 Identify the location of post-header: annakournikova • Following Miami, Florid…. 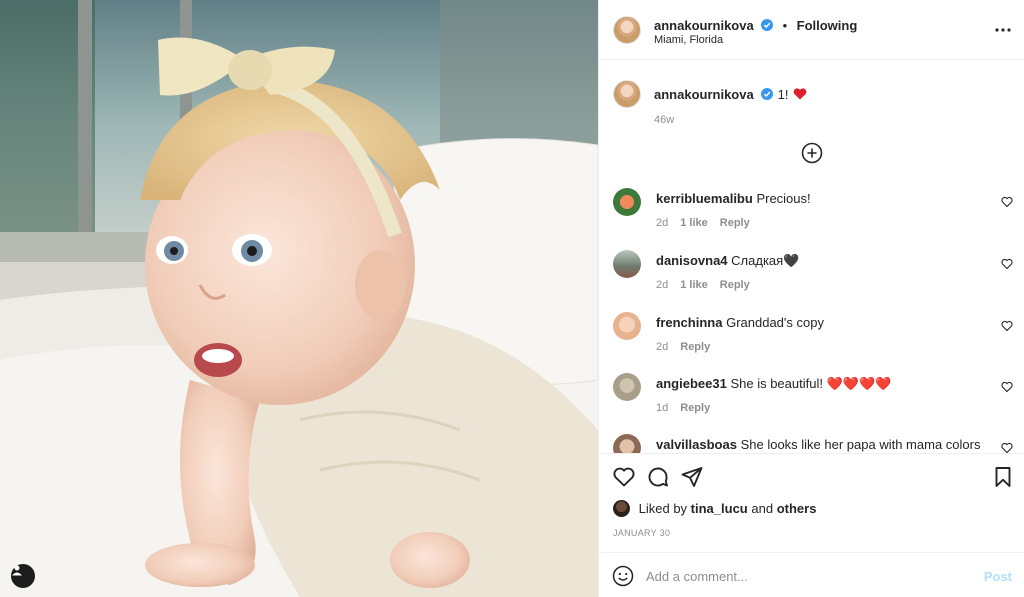
(811, 30).